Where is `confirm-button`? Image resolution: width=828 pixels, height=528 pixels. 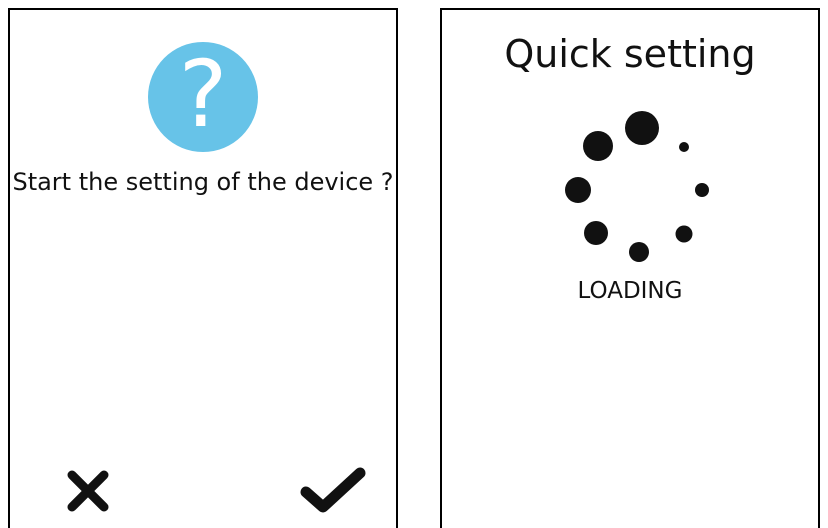
confirm-button is located at coordinates (332, 487).